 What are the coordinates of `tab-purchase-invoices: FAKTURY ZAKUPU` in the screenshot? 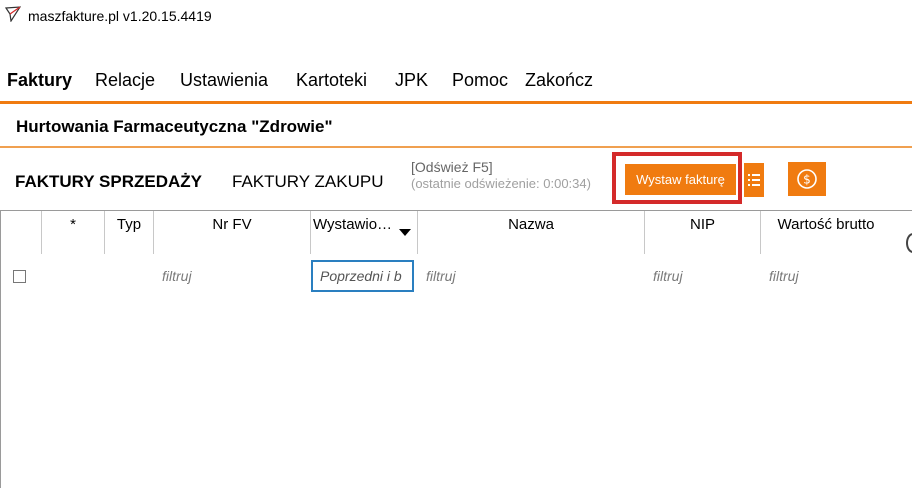 It's located at (307, 182).